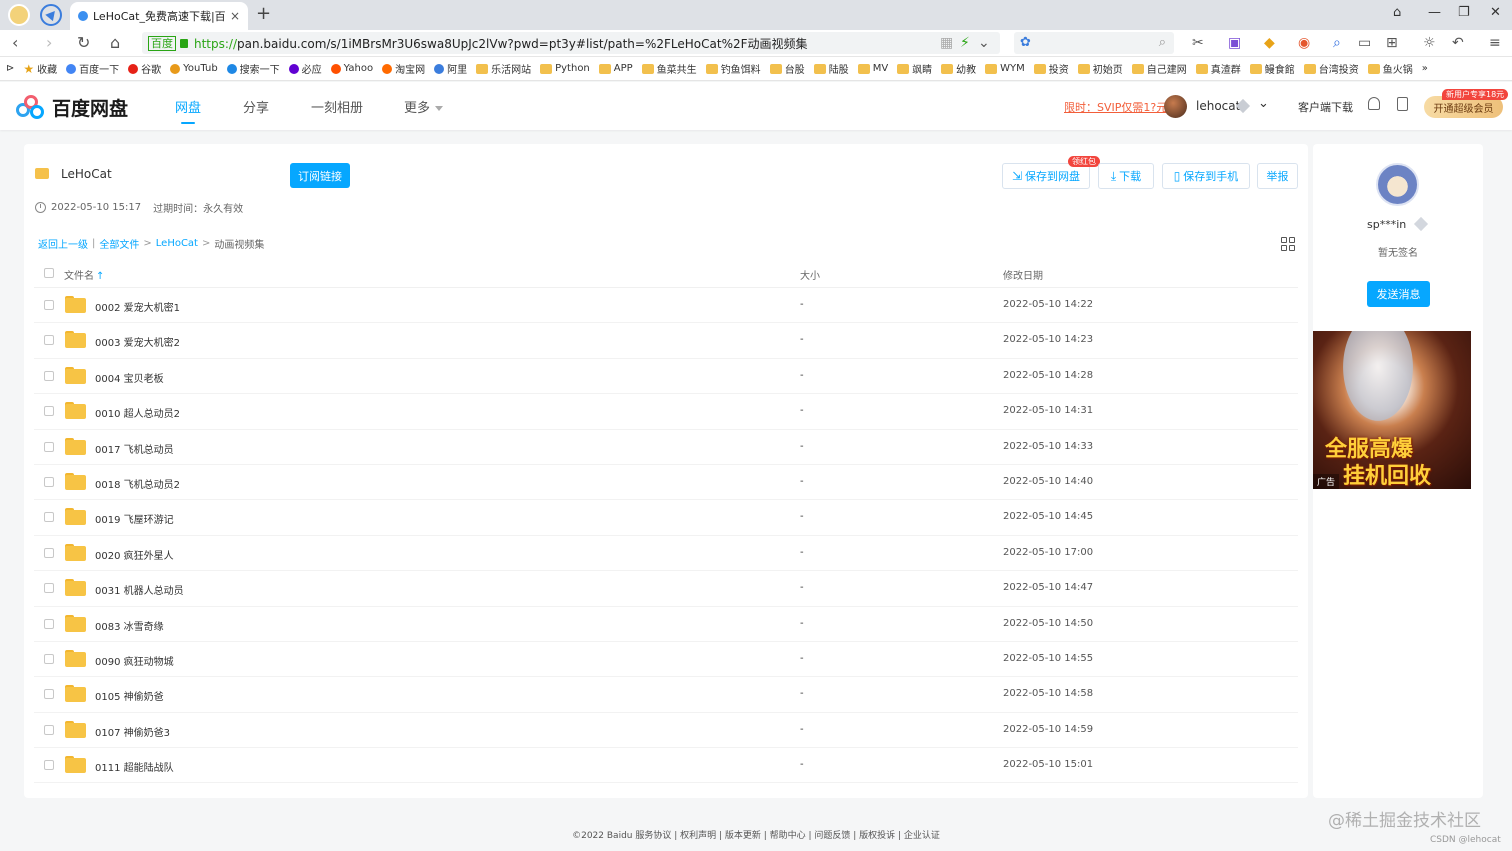 The width and height of the screenshot is (1512, 851). What do you see at coordinates (1115, 107) in the screenshot?
I see `svip-promo-link: 限时：SVIP仅需1?元` at bounding box center [1115, 107].